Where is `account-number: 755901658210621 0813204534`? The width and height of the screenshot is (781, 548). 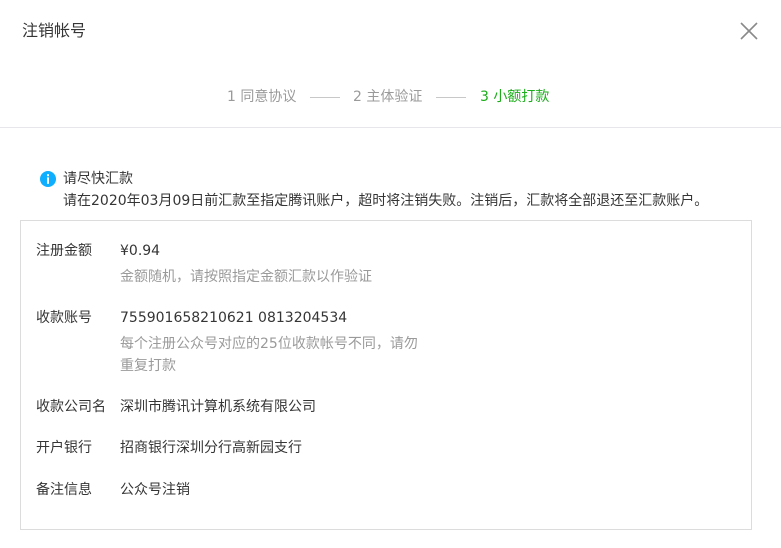
account-number: 755901658210621 0813204534 is located at coordinates (233, 318).